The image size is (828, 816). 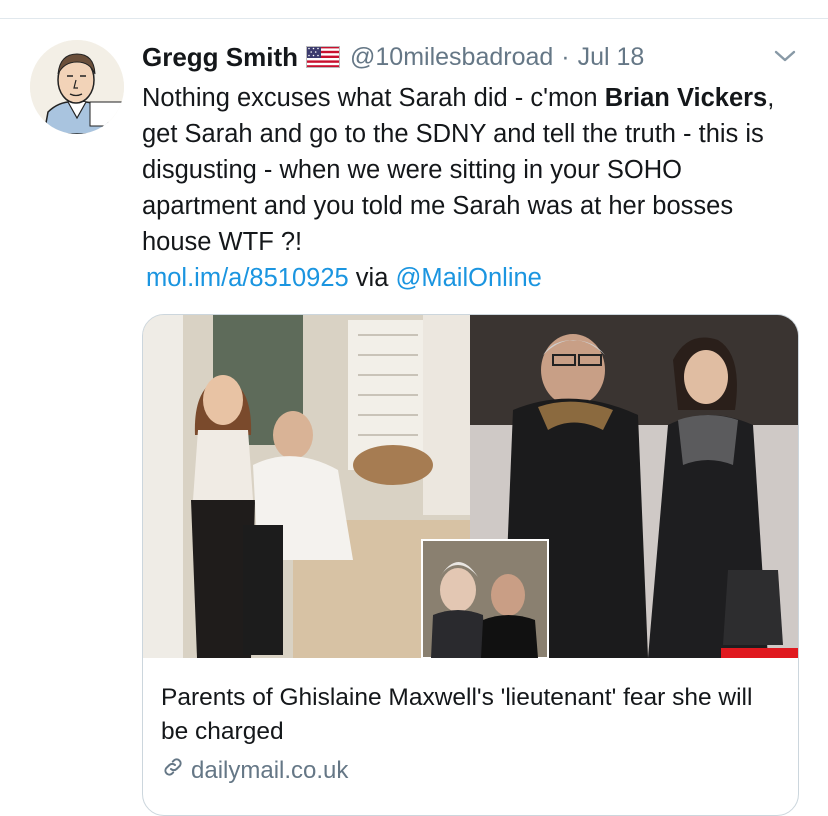 I want to click on avatar, so click(x=77, y=87).